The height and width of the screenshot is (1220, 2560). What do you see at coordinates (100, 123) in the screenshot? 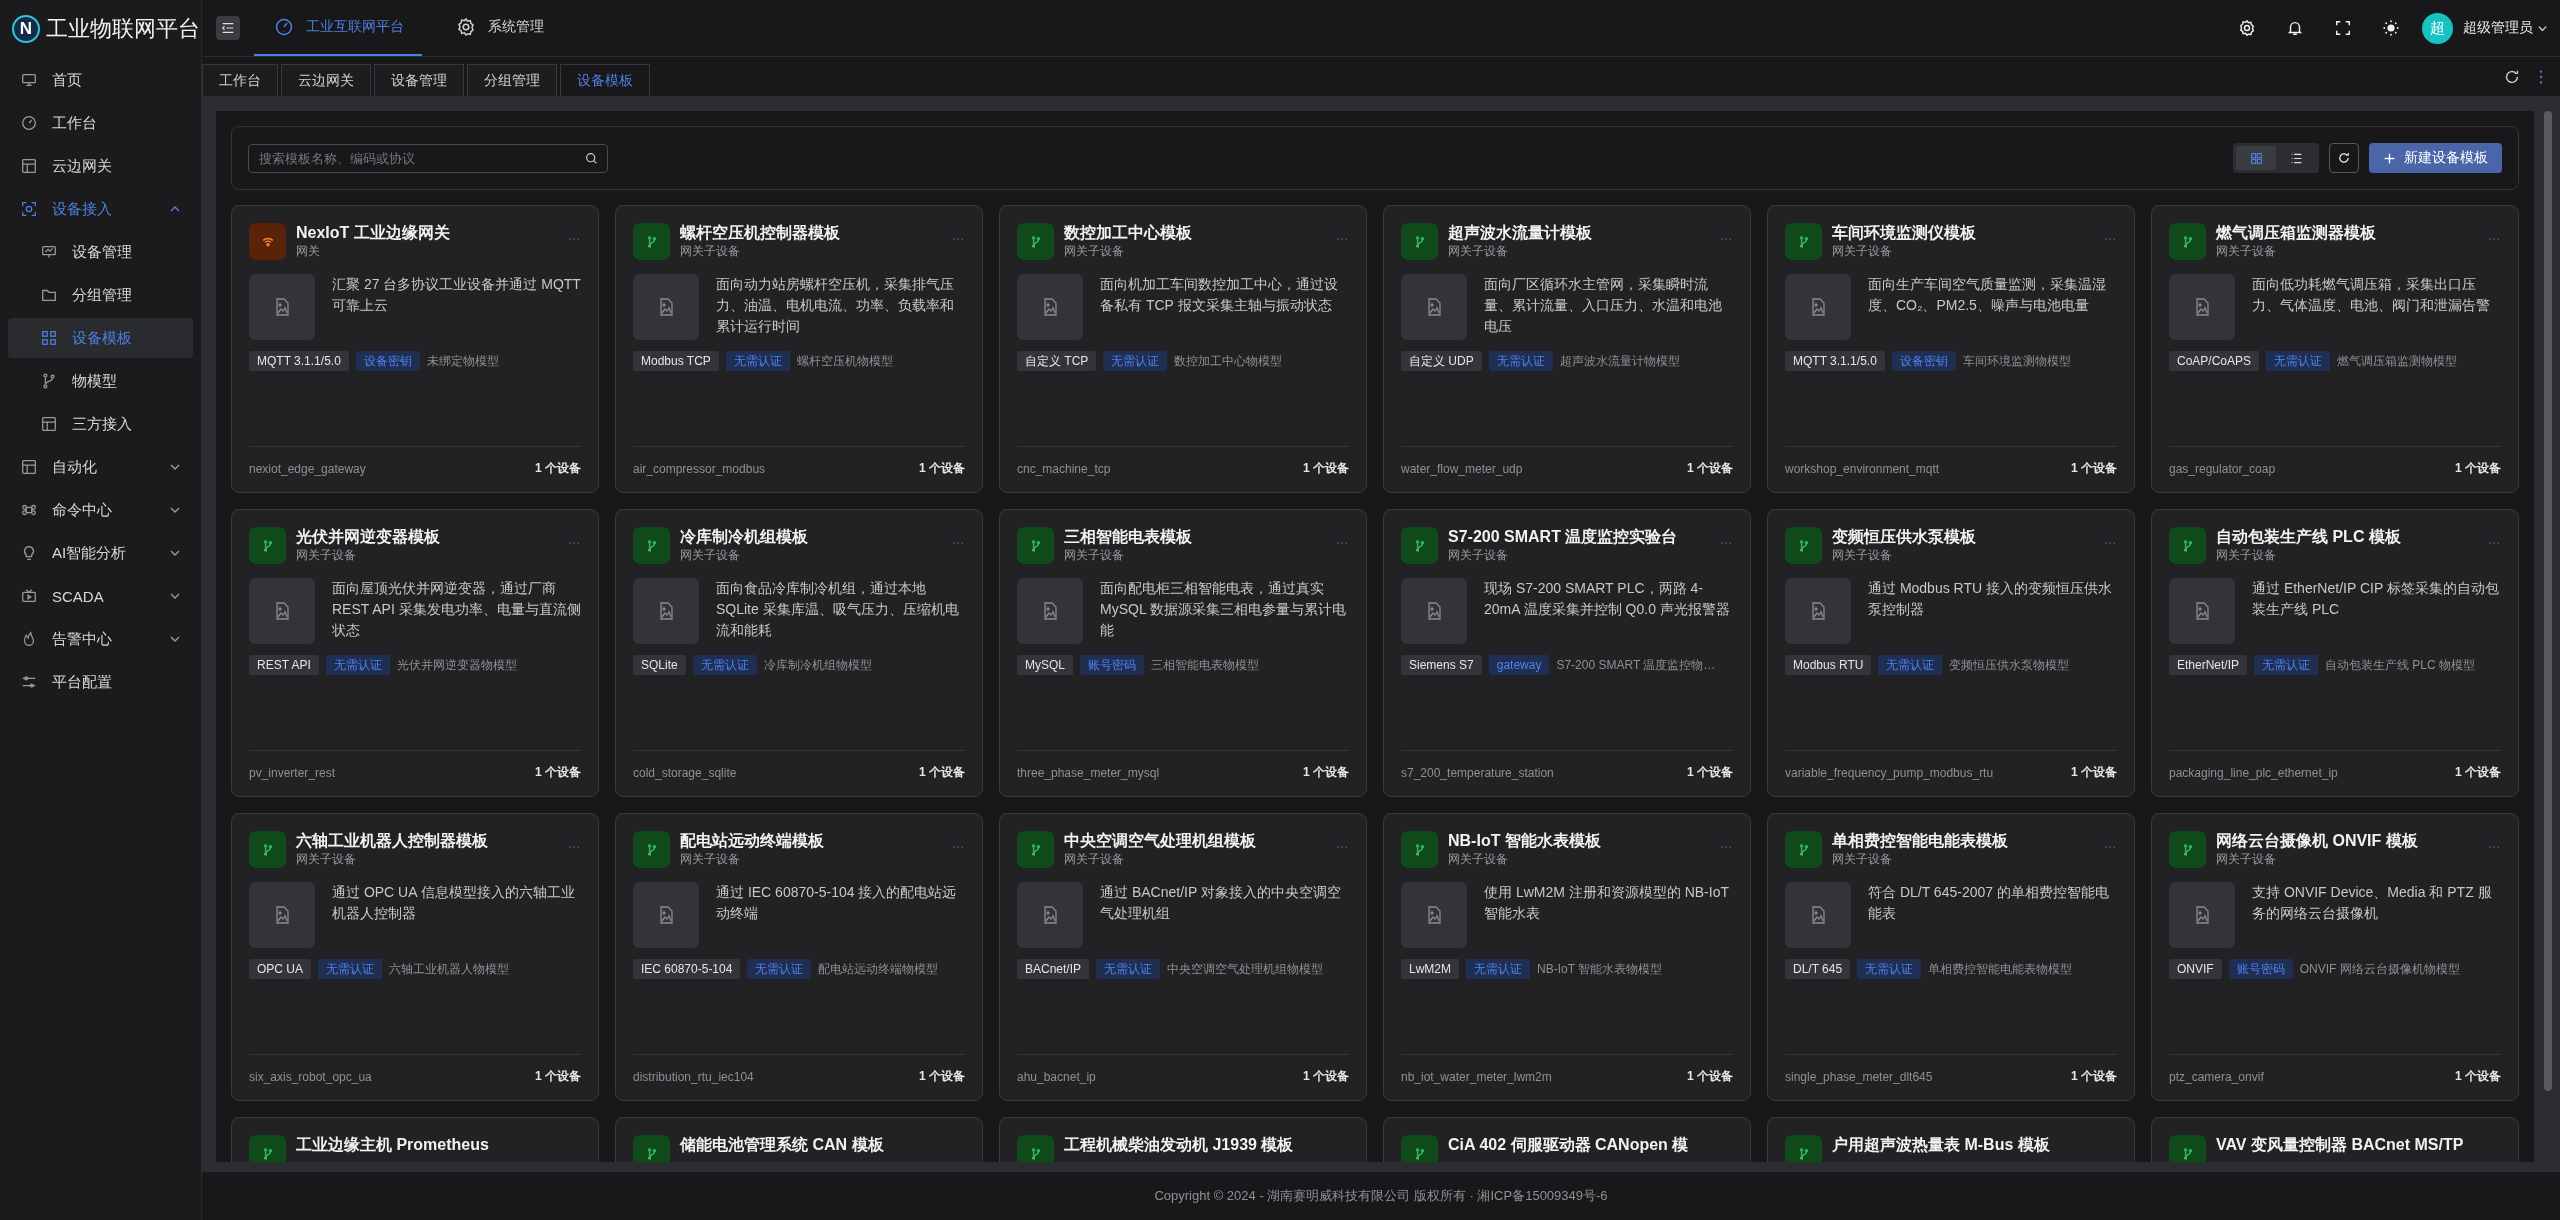
I see `sidebar-item: 工作台` at bounding box center [100, 123].